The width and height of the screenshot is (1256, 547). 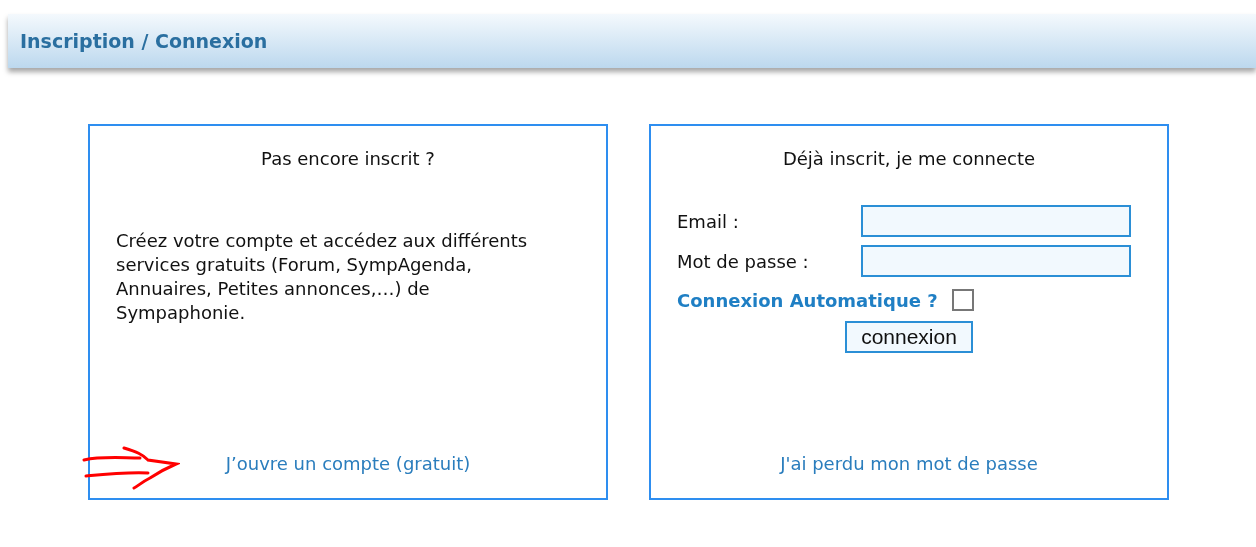 I want to click on panel-title: Déjà inscrit, je me connecte, so click(x=909, y=158).